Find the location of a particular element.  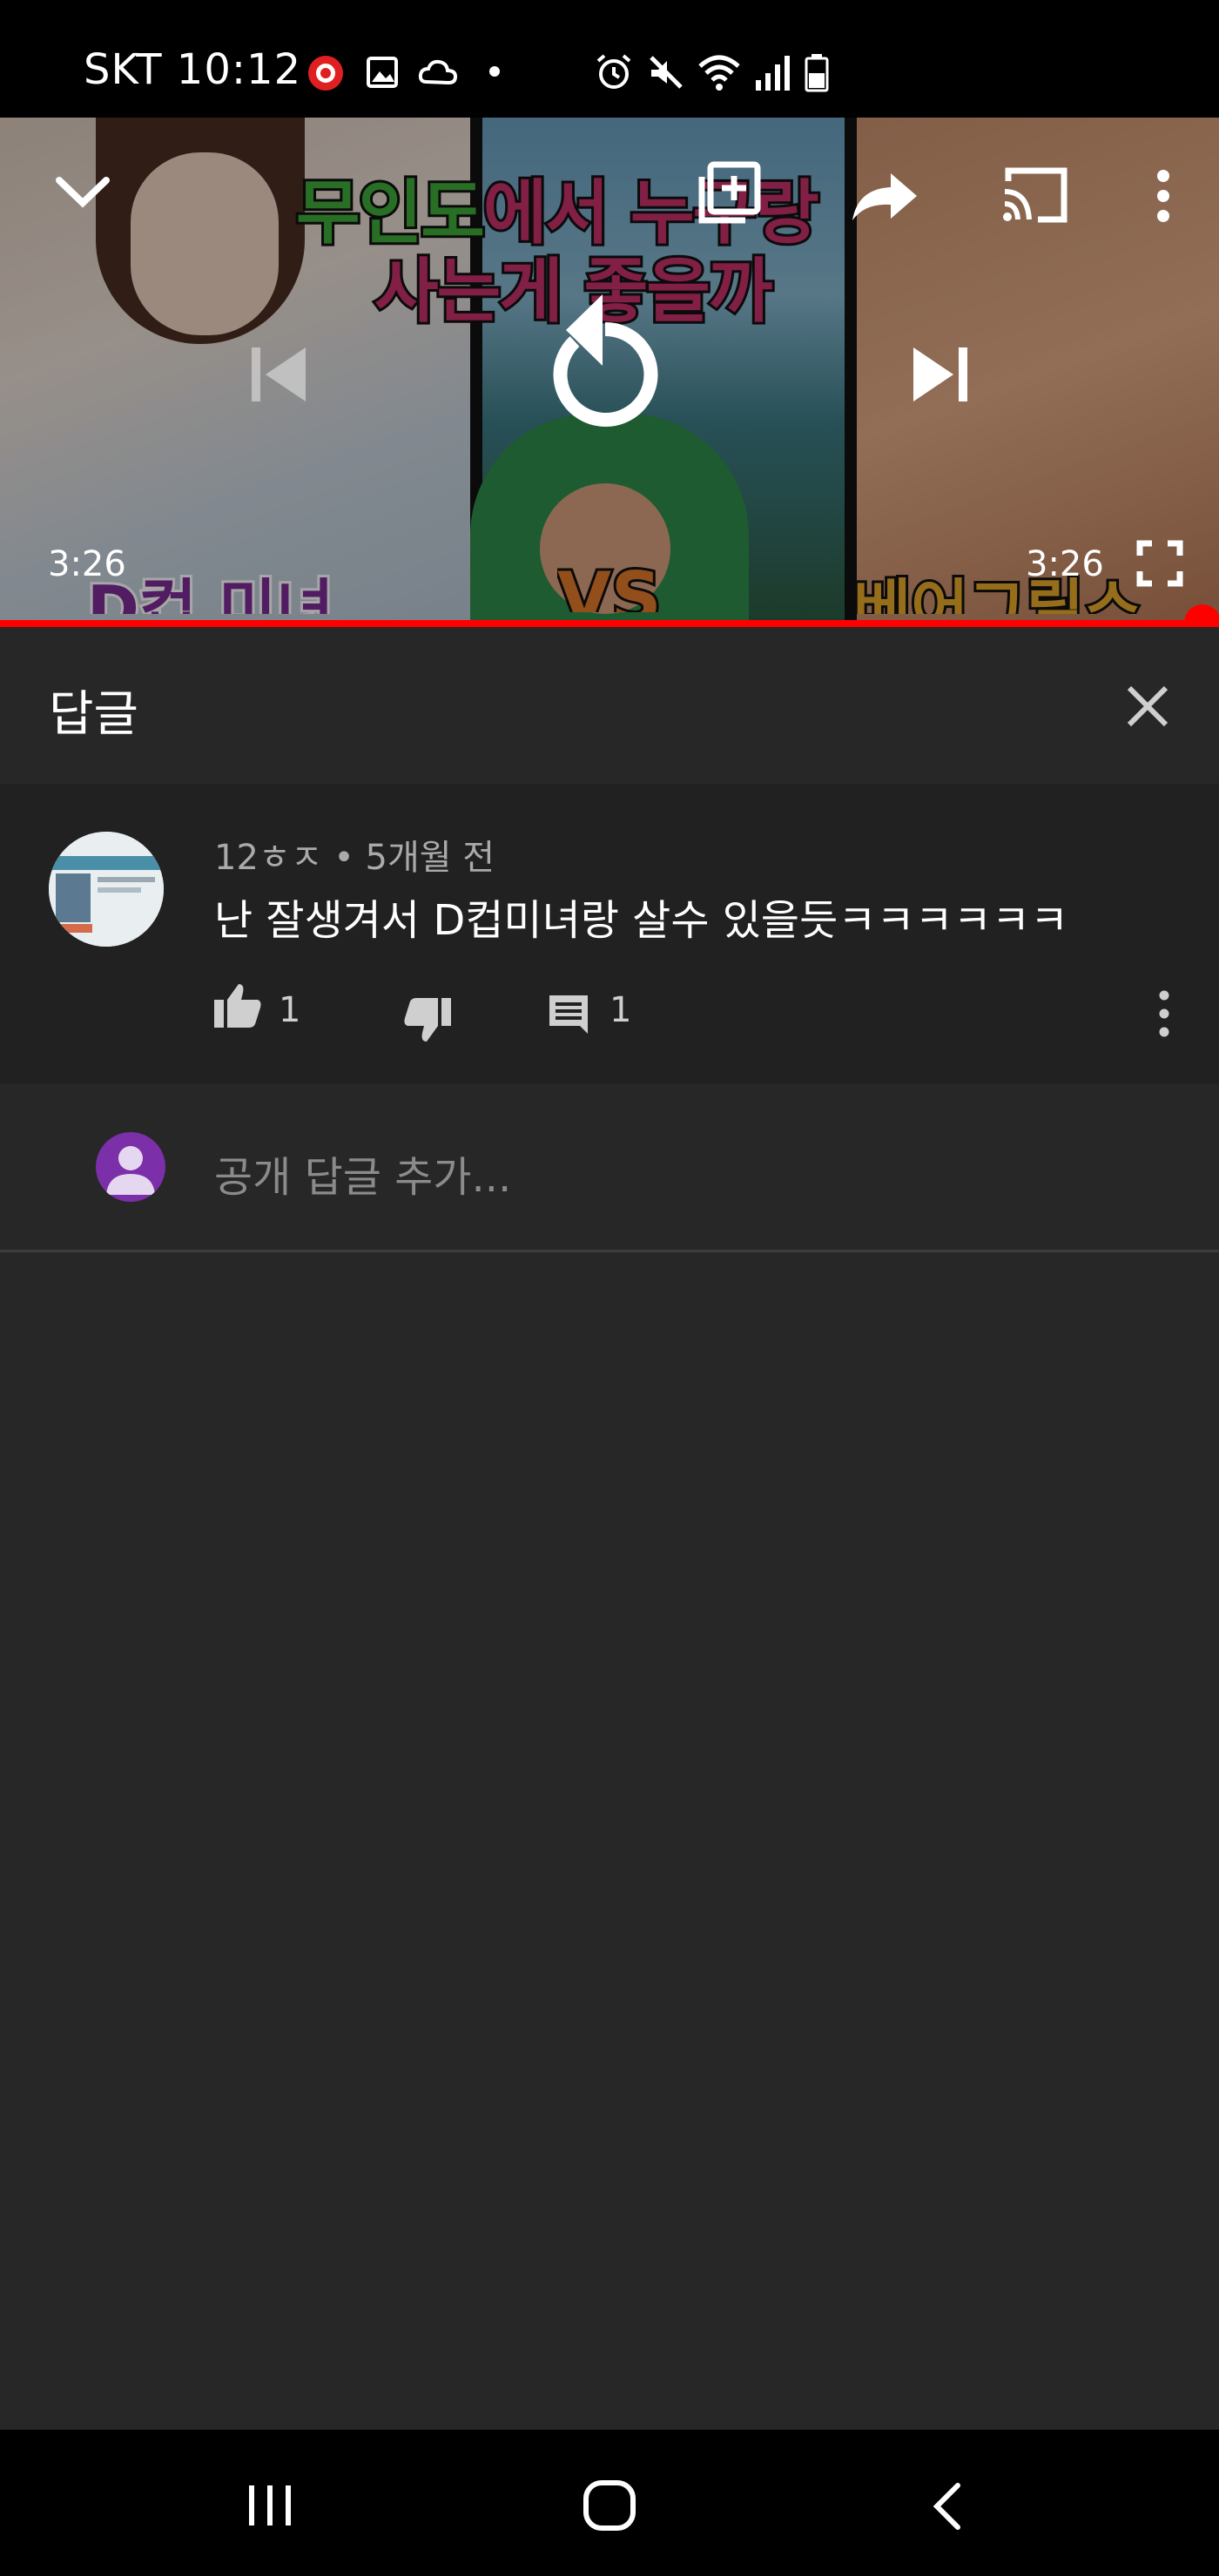

cloud-icon is located at coordinates (438, 72).